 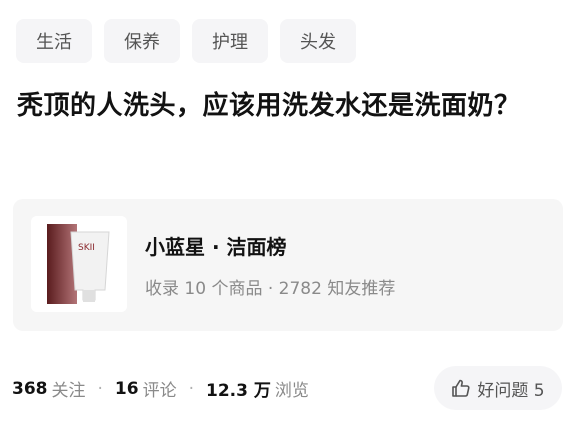 What do you see at coordinates (270, 289) in the screenshot?
I see `product-list-meta: 收录 10 个商品 · 2782 知友推荐` at bounding box center [270, 289].